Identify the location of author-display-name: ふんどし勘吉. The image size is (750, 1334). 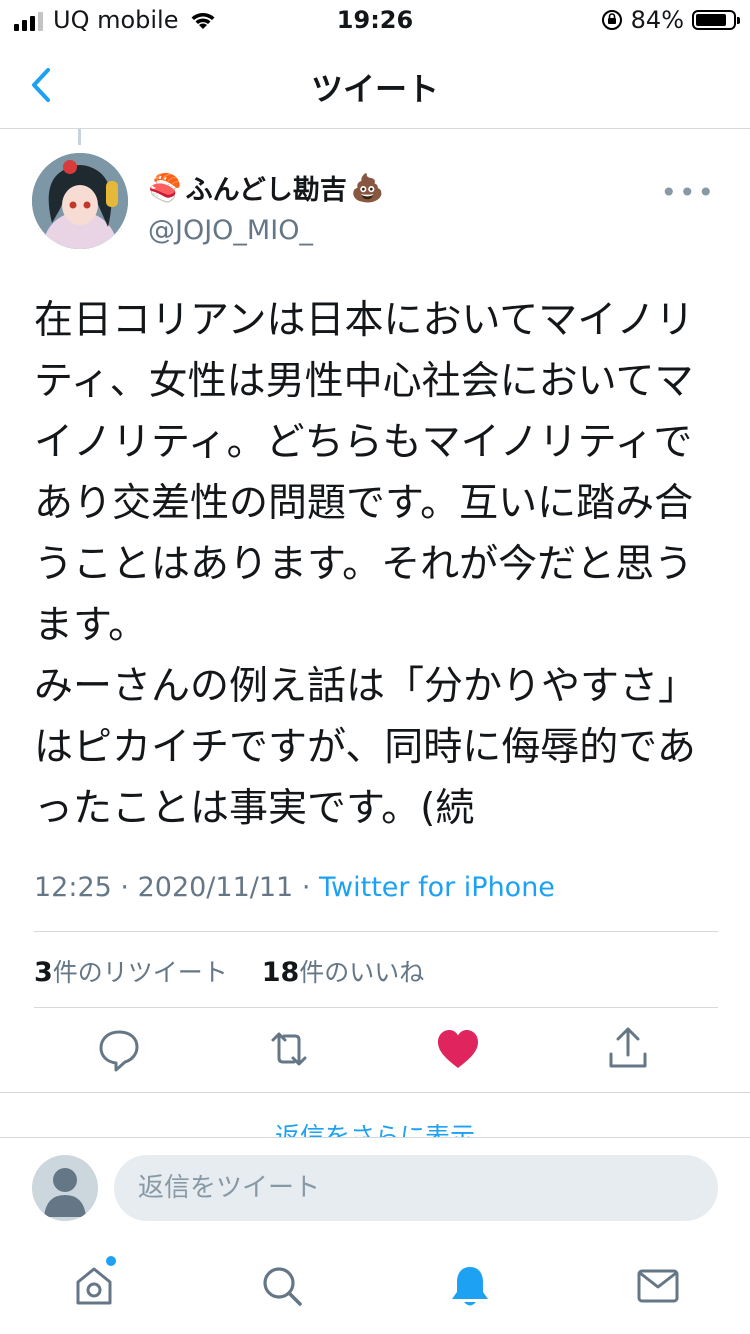
(266, 190).